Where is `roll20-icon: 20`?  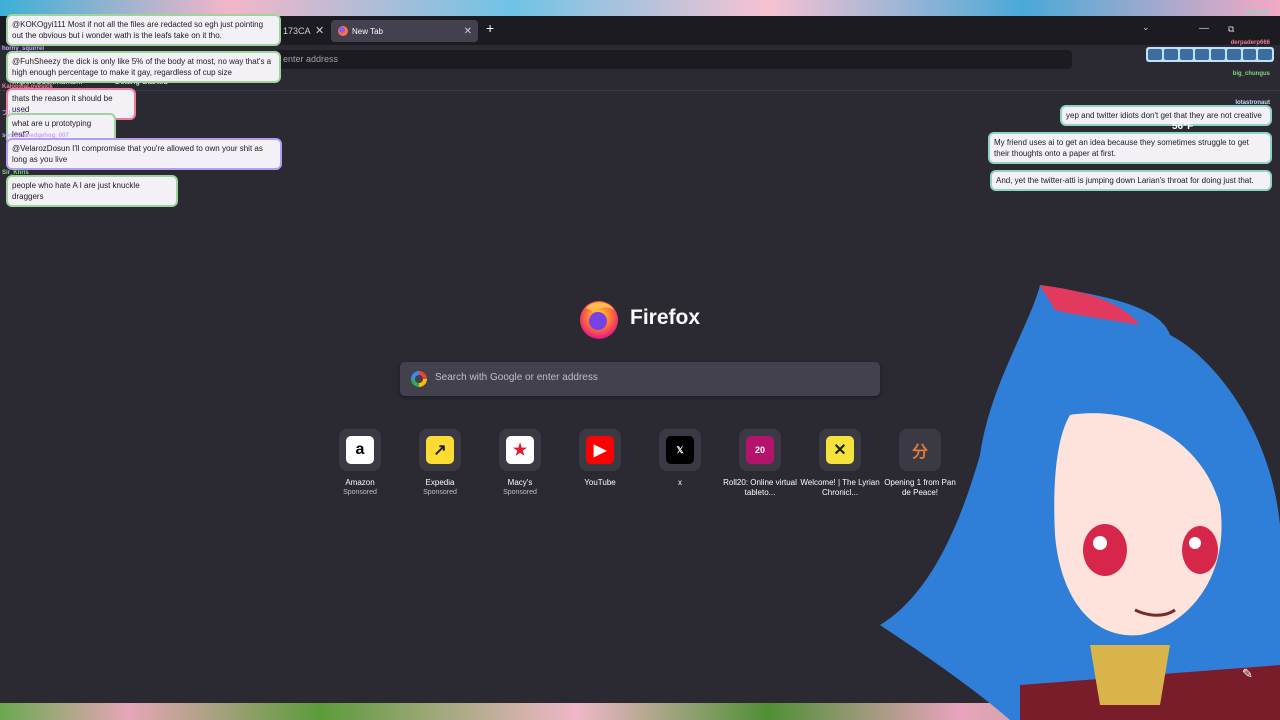
roll20-icon: 20 is located at coordinates (760, 450).